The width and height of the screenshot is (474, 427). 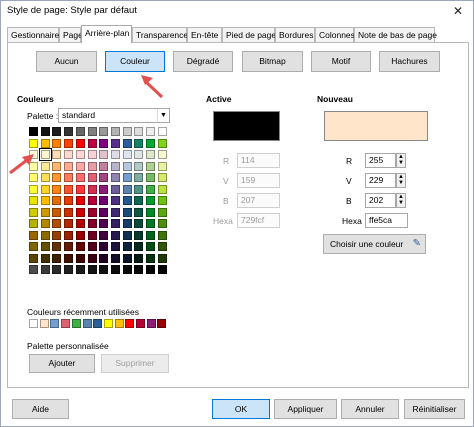 I want to click on help-button: Aide, so click(x=40, y=409).